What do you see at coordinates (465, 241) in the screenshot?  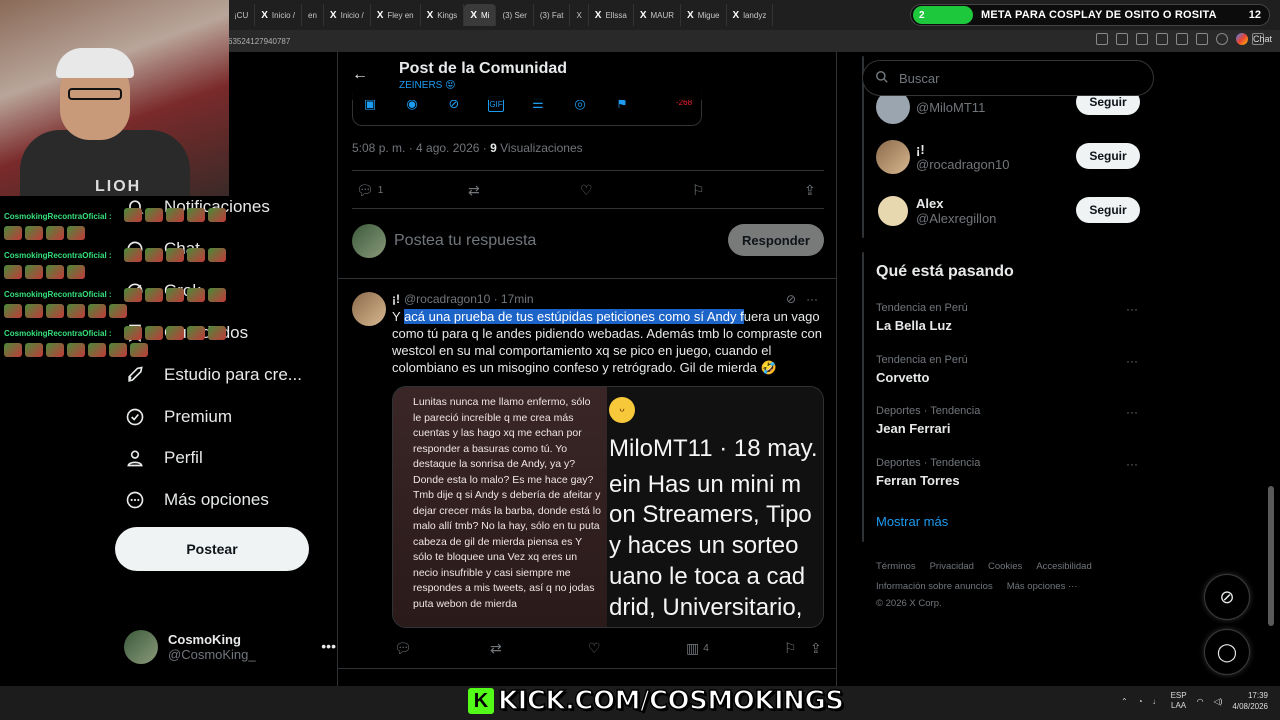 I see `reply-input: Postea tu respuesta` at bounding box center [465, 241].